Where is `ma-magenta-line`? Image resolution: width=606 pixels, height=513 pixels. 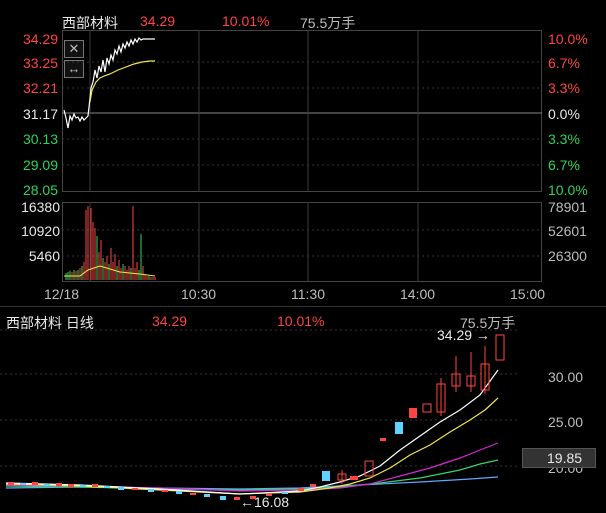 ma-magenta-line is located at coordinates (252, 467).